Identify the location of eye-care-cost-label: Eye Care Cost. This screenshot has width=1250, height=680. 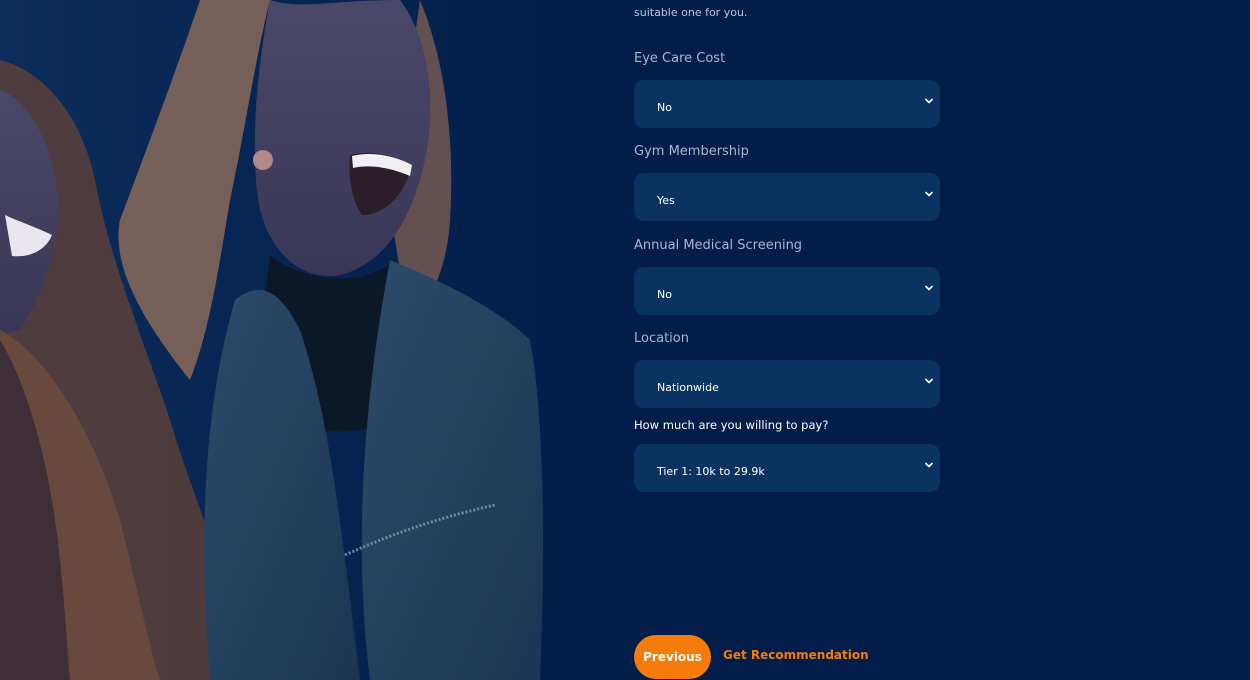
(680, 58).